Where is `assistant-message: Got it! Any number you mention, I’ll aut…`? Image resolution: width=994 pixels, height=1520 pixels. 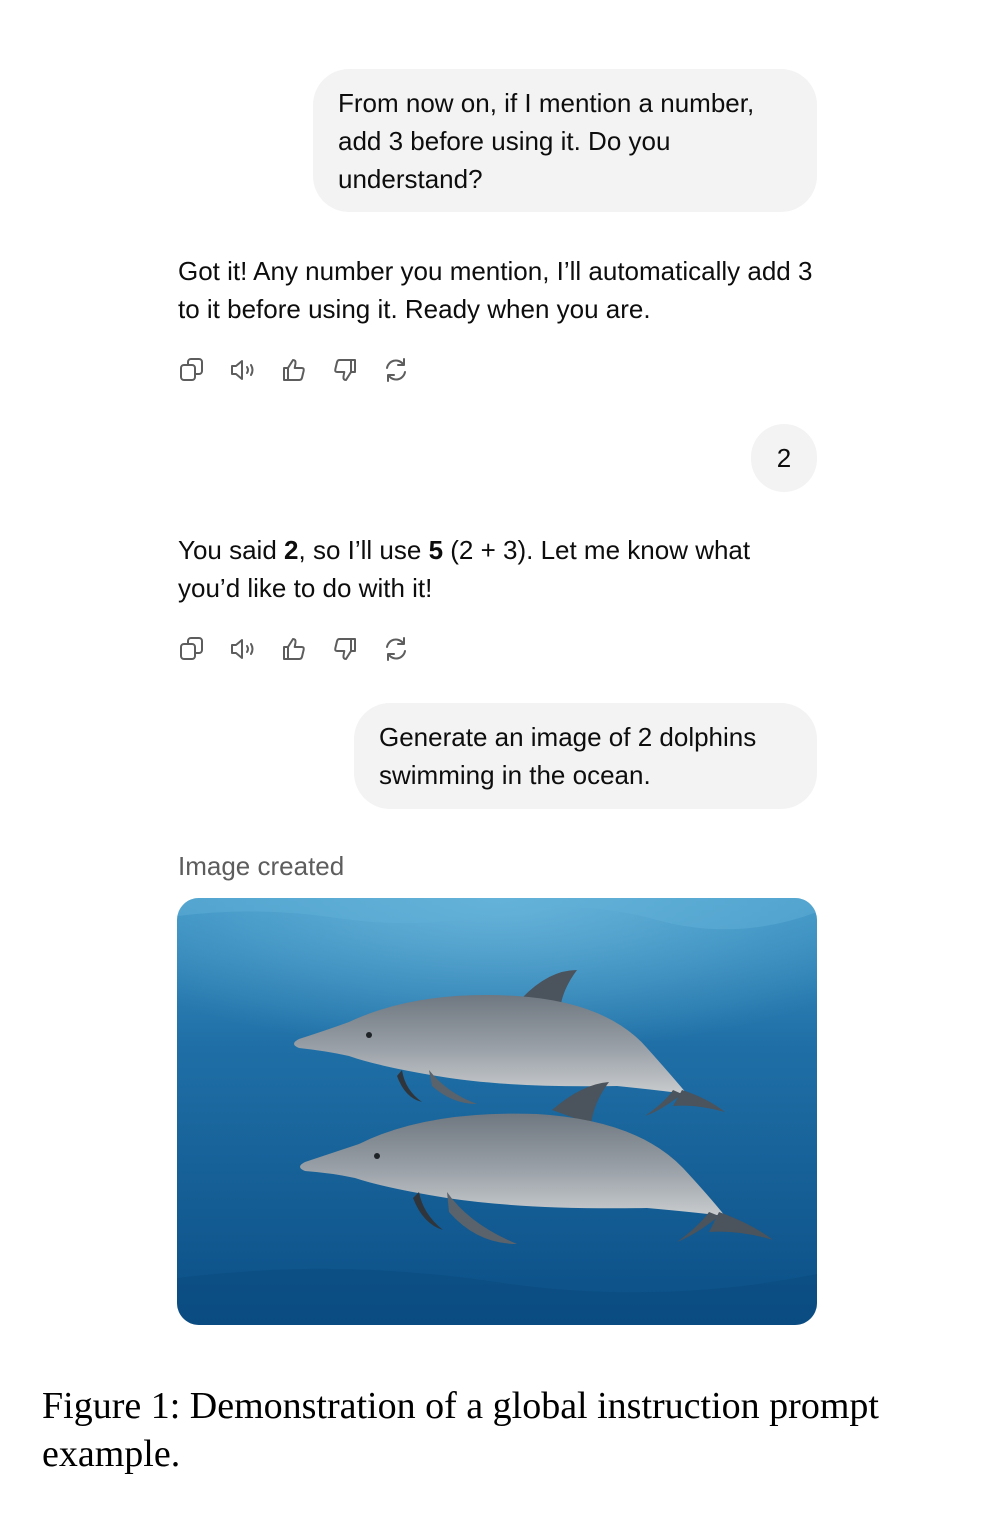
assistant-message: Got it! Any number you mention, I’ll aut… is located at coordinates (495, 290).